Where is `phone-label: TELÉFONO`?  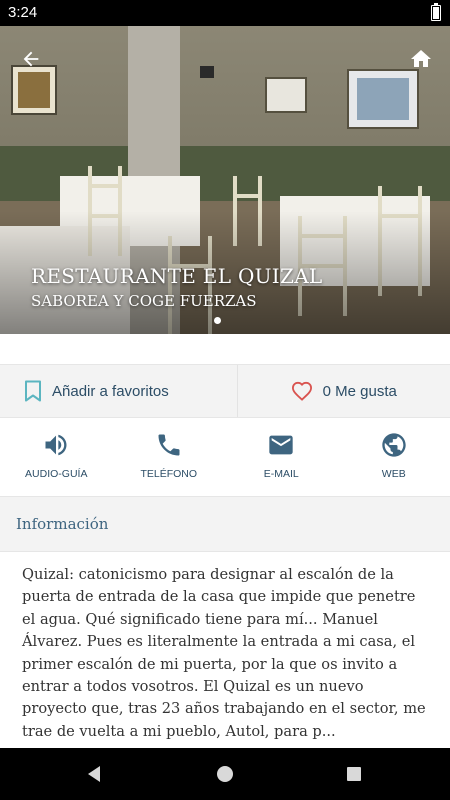
phone-label: TELÉFONO is located at coordinates (169, 474).